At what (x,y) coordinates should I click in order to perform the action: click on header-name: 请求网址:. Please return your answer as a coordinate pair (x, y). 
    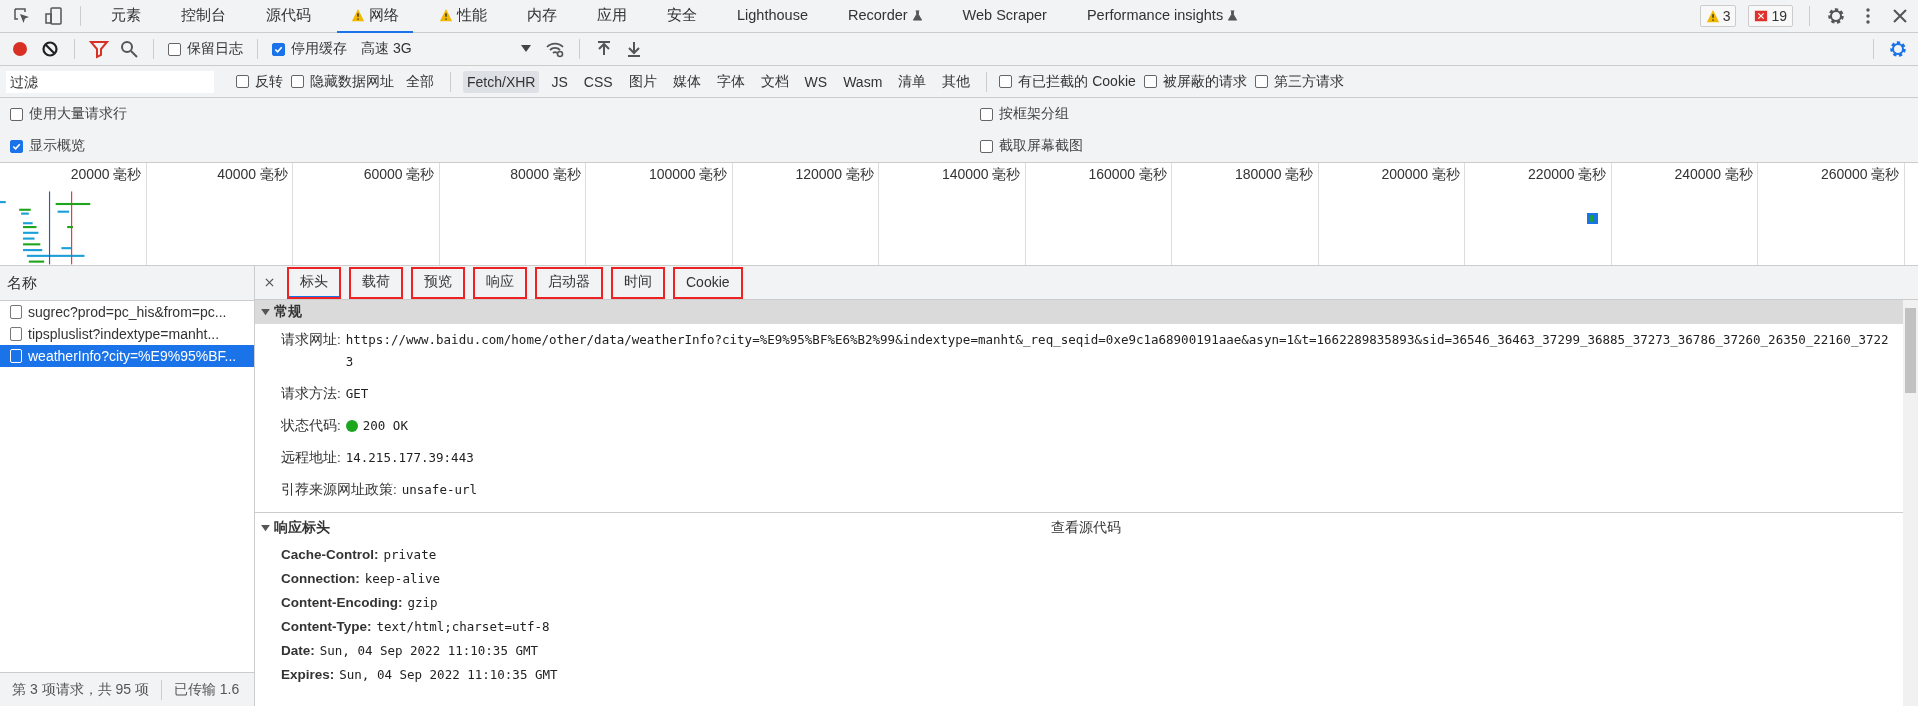
    Looking at the image, I should click on (311, 340).